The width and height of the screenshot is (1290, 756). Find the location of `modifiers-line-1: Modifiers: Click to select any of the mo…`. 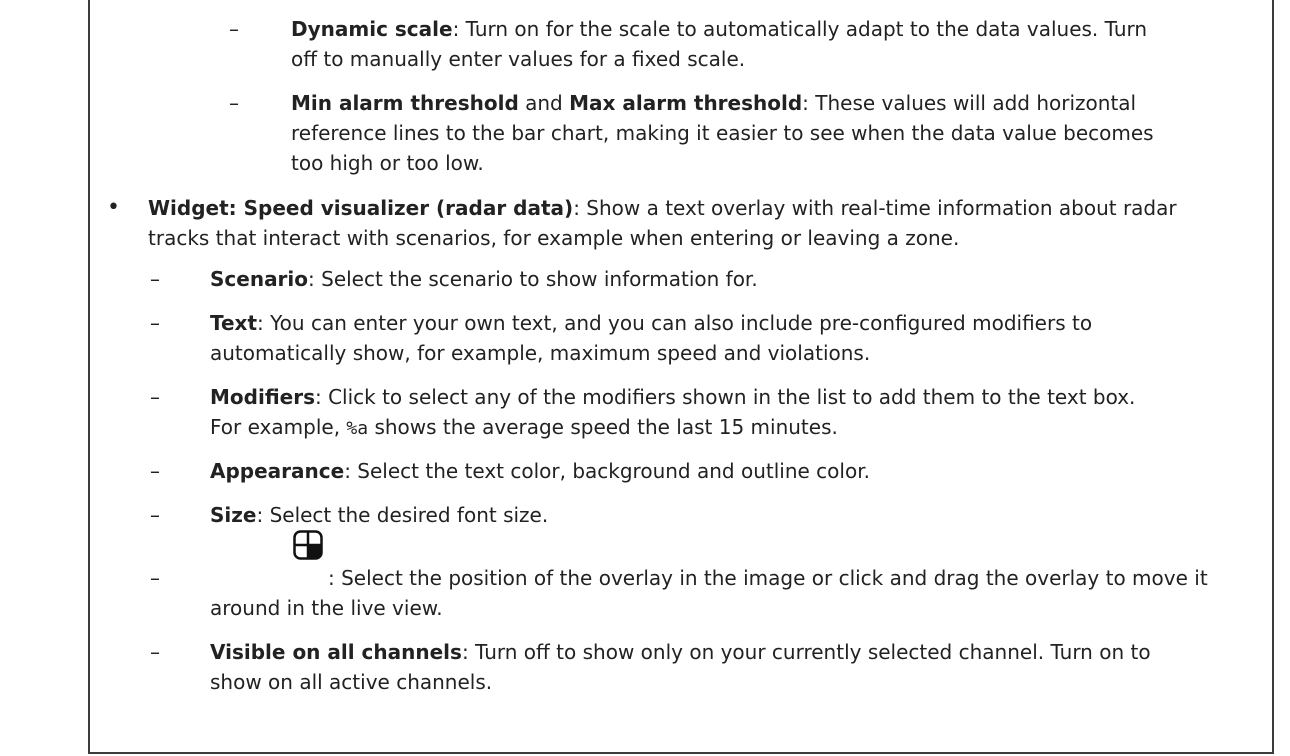

modifiers-line-1: Modifiers: Click to select any of the mo… is located at coordinates (672, 397).